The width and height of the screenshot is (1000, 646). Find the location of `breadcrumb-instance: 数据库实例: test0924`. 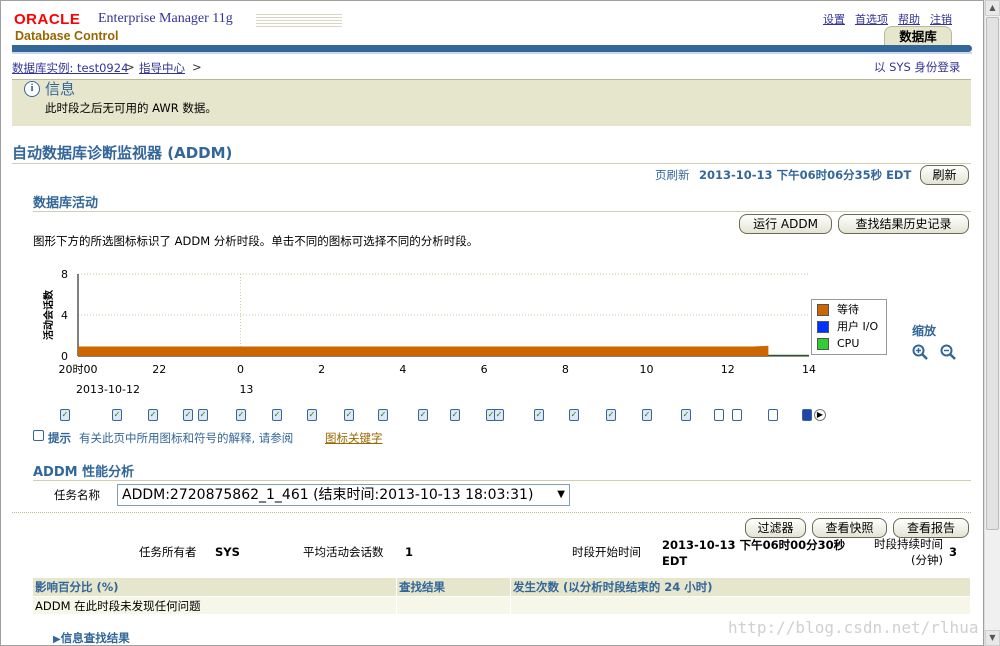

breadcrumb-instance: 数据库实例: test0924 is located at coordinates (70, 68).